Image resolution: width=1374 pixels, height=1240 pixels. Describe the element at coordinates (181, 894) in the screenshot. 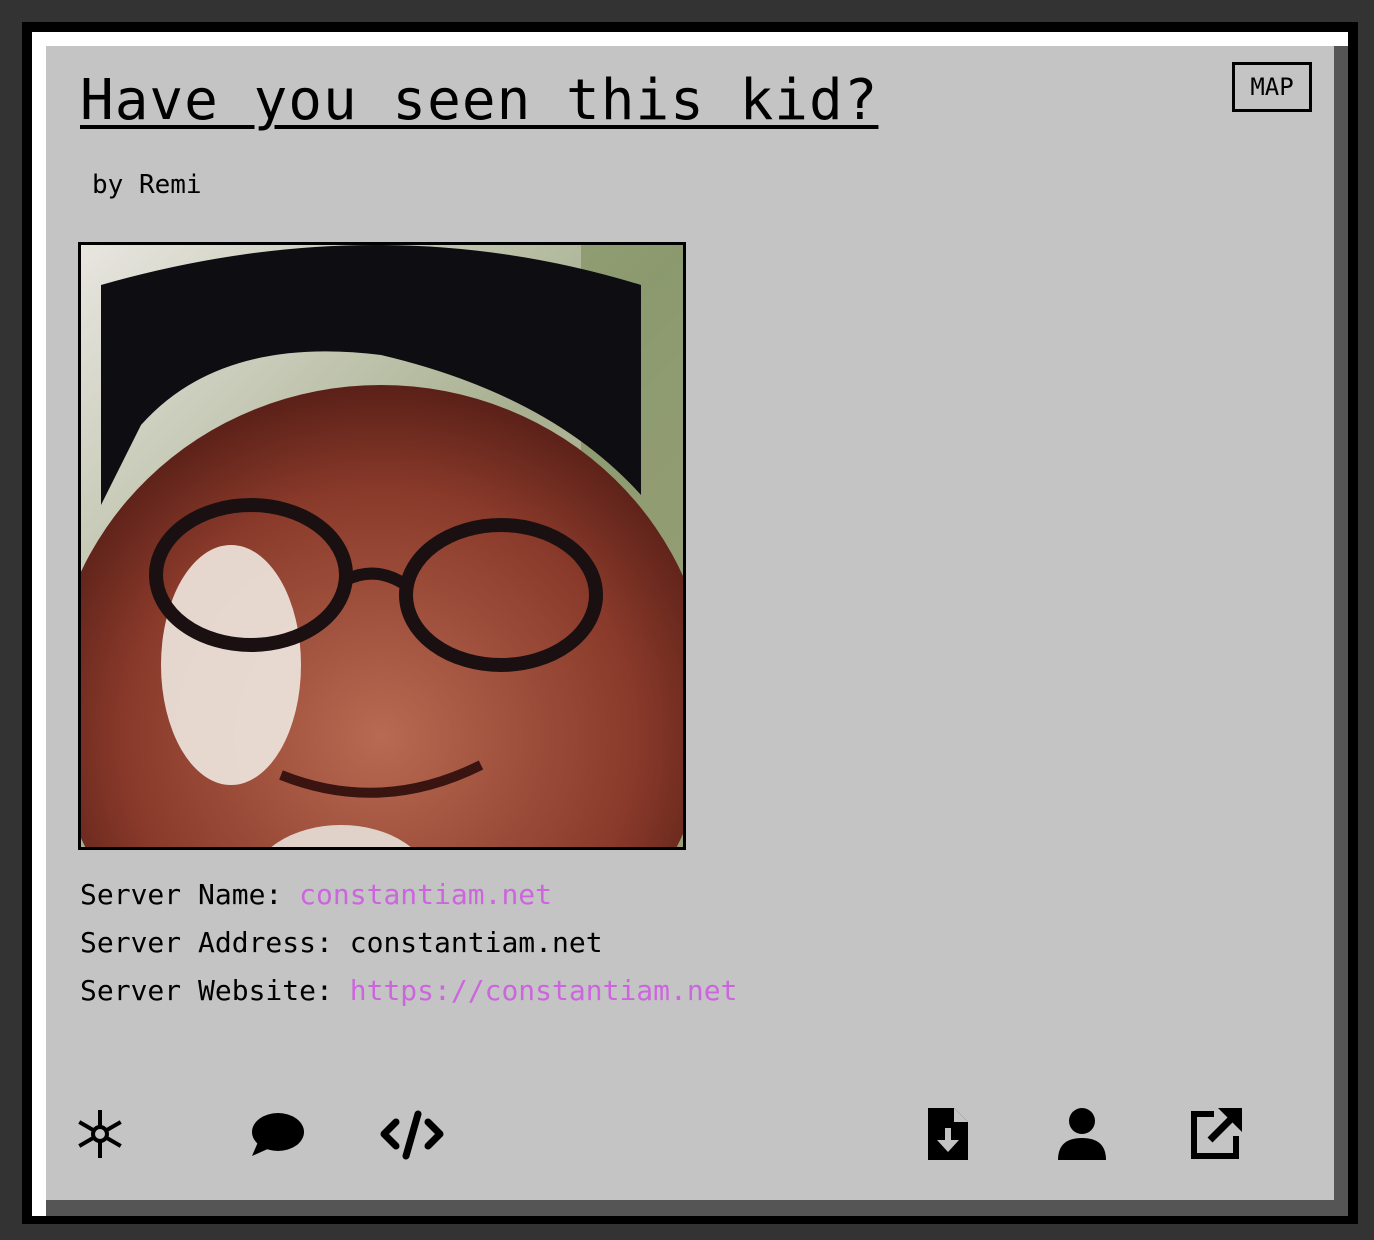

I see `server-name-label: Server Name:` at that location.